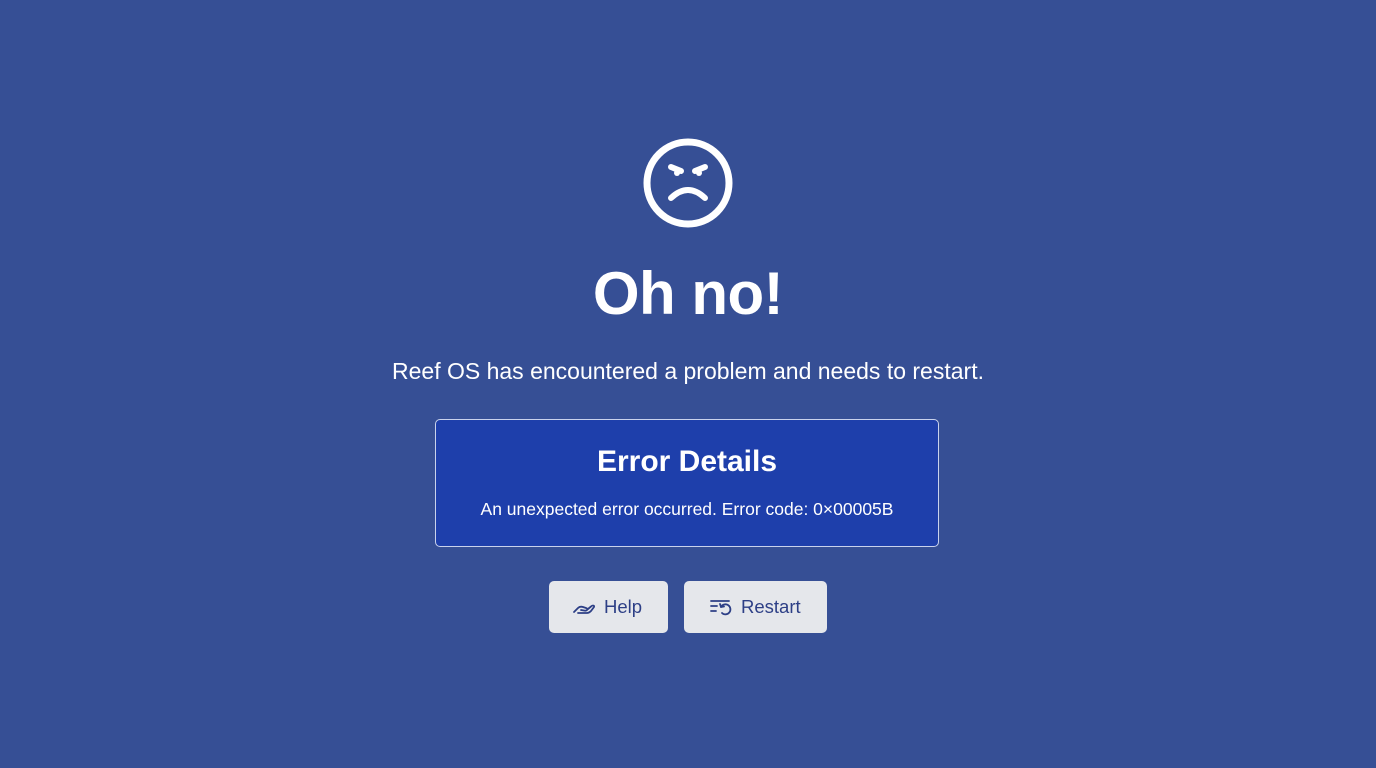 This screenshot has width=1376, height=768. I want to click on restart-button: Restart, so click(755, 607).